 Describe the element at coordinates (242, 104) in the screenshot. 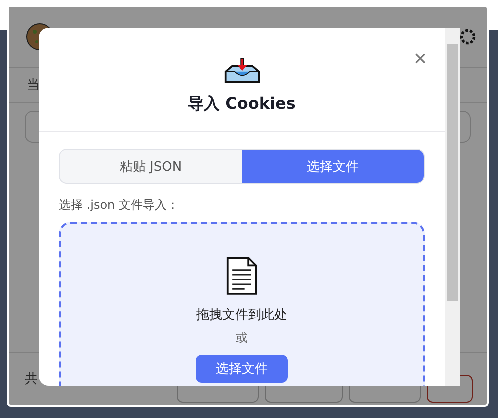

I see `dialog-title: 导入 Cookies` at that location.